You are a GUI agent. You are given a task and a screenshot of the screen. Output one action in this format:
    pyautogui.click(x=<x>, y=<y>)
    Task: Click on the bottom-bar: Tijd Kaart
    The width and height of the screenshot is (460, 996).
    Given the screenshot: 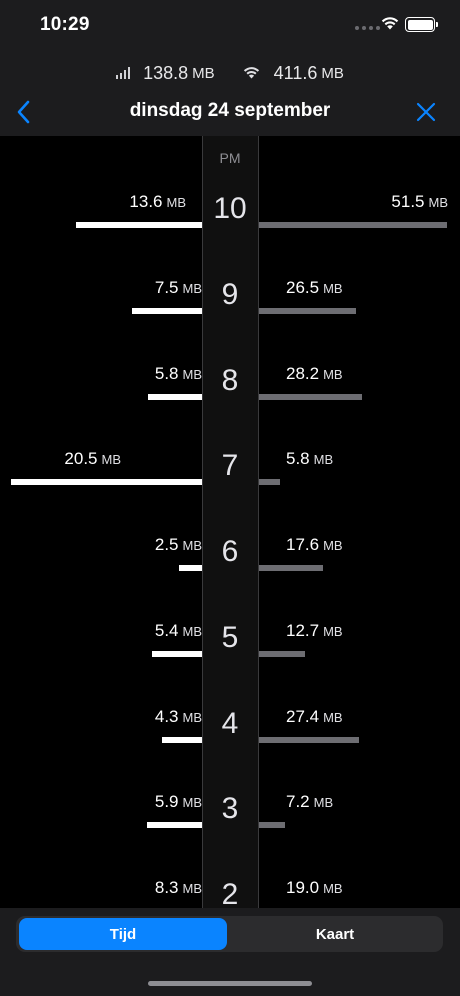 What is the action you would take?
    pyautogui.click(x=230, y=952)
    